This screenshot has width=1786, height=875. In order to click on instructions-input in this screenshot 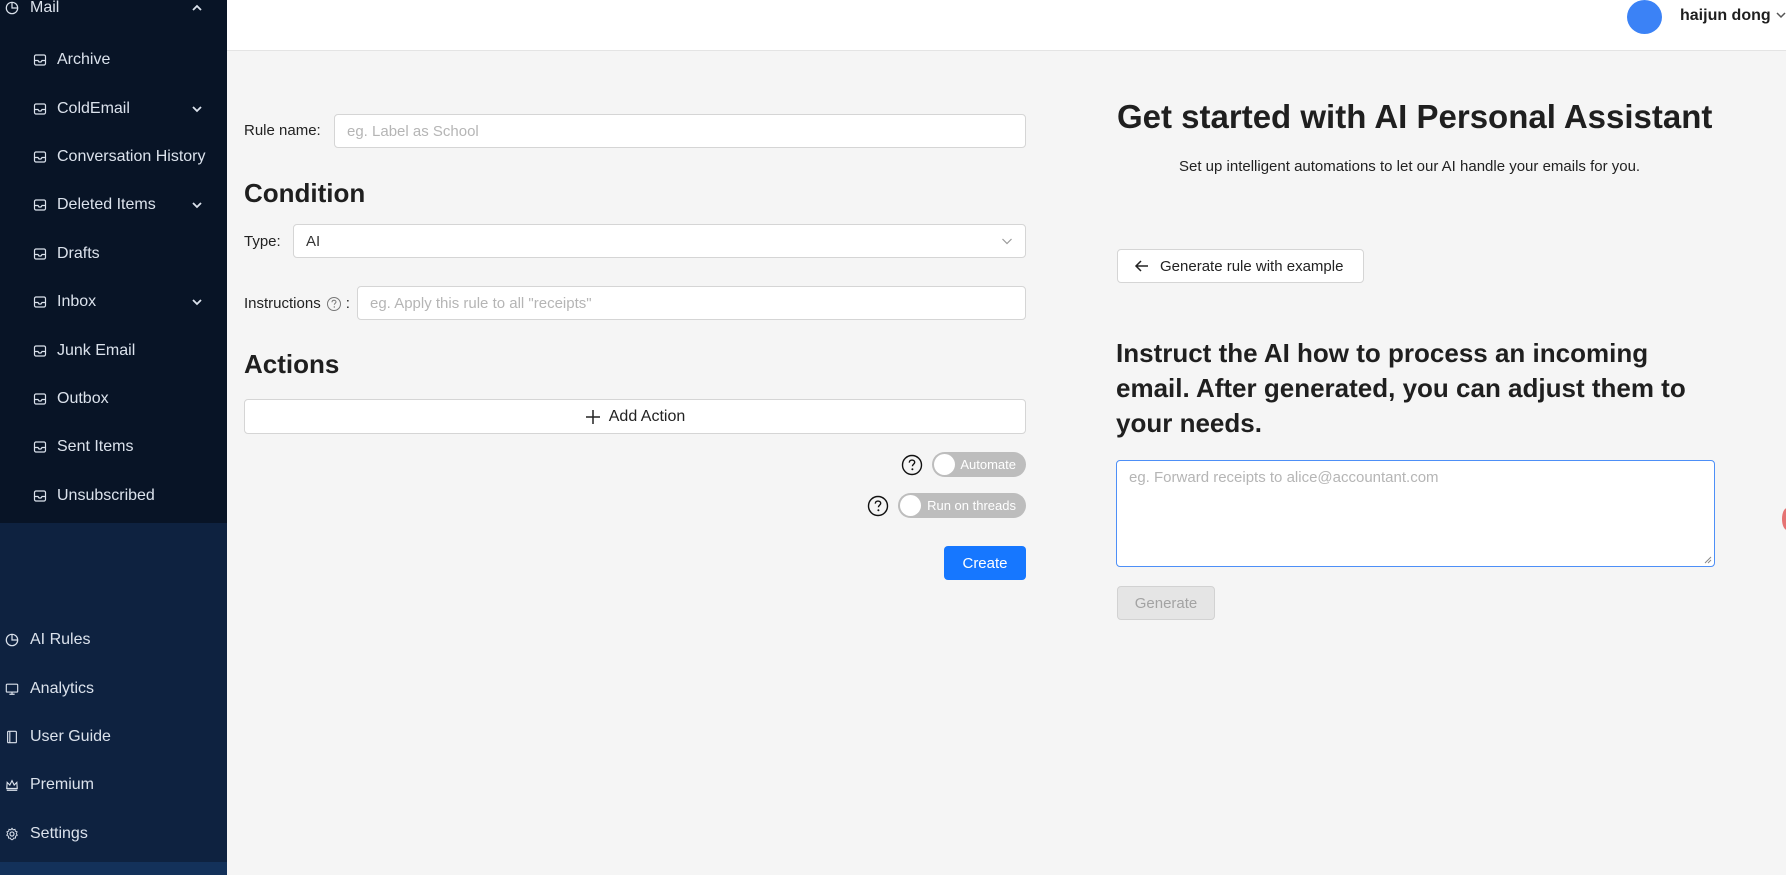, I will do `click(691, 303)`.